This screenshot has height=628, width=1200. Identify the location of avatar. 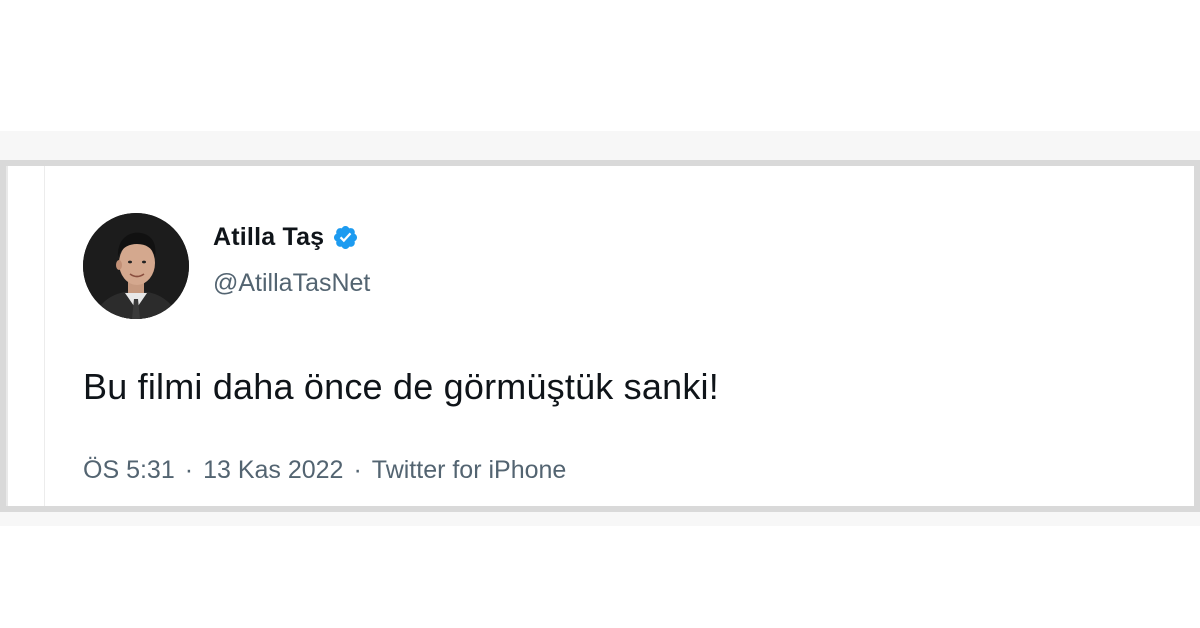
(136, 266).